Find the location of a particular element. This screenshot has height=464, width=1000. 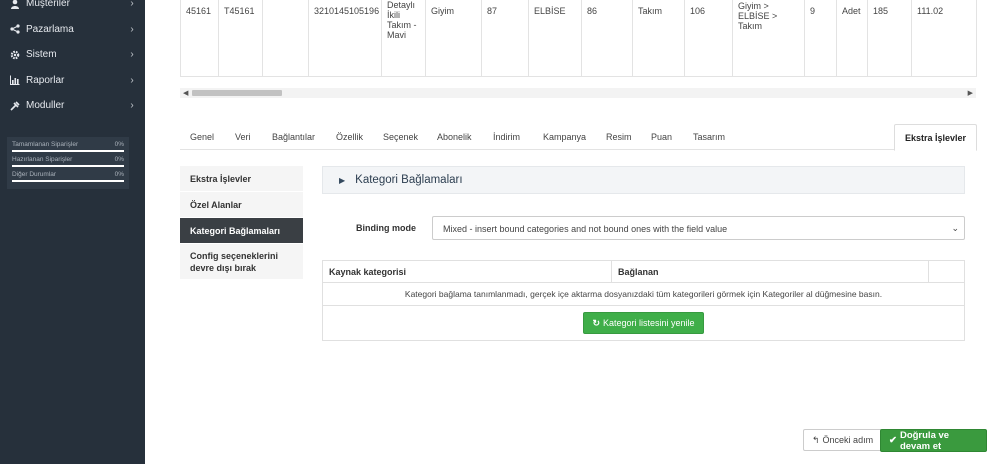

table-cell: 45161 is located at coordinates (199, 38).